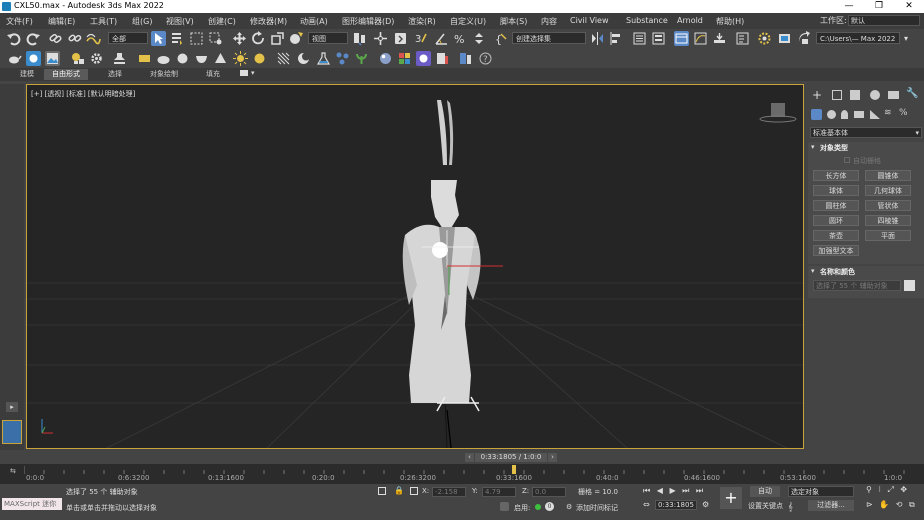 This screenshot has height=520, width=924. I want to click on name-color-title: 名称和颜色, so click(837, 272).